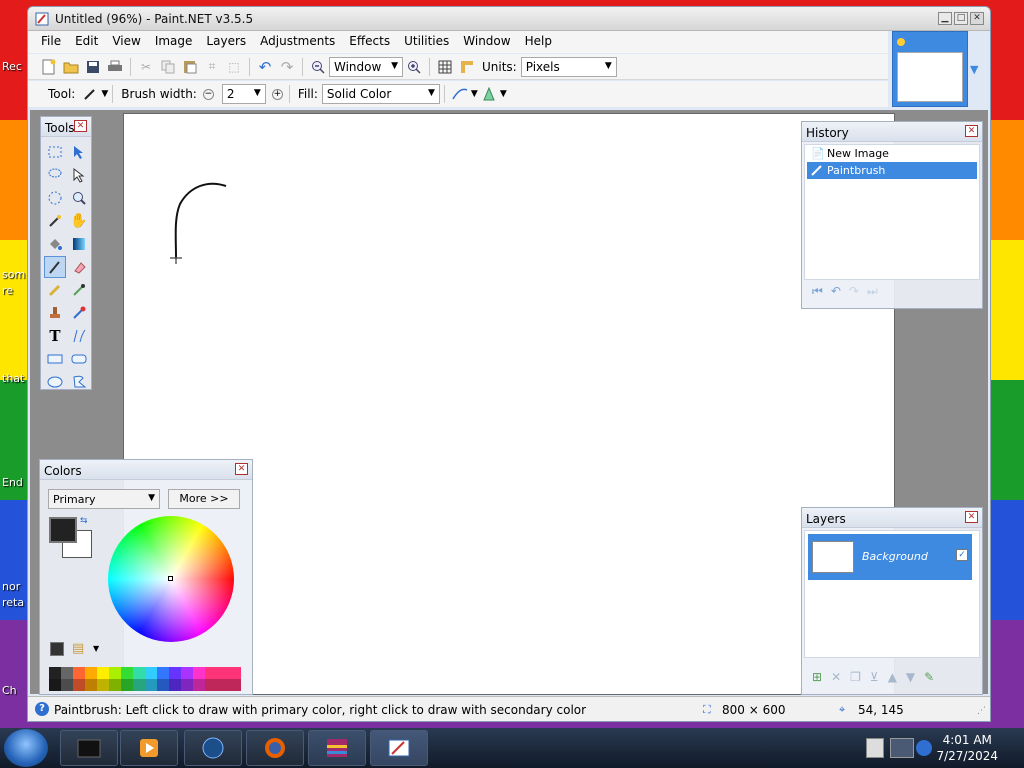  What do you see at coordinates (369, 42) in the screenshot?
I see `menu-effects: Effects` at bounding box center [369, 42].